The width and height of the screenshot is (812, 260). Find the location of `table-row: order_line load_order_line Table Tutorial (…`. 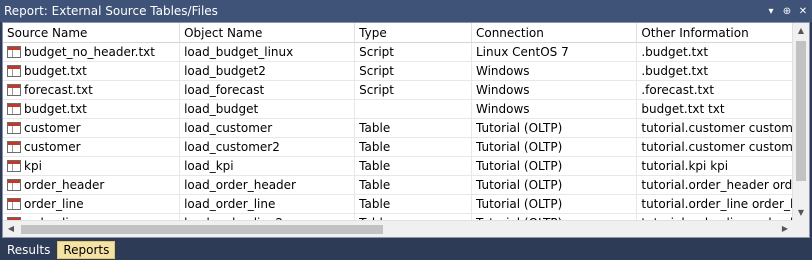

table-row: order_line load_order_line Table Tutorial (… is located at coordinates (398, 204).